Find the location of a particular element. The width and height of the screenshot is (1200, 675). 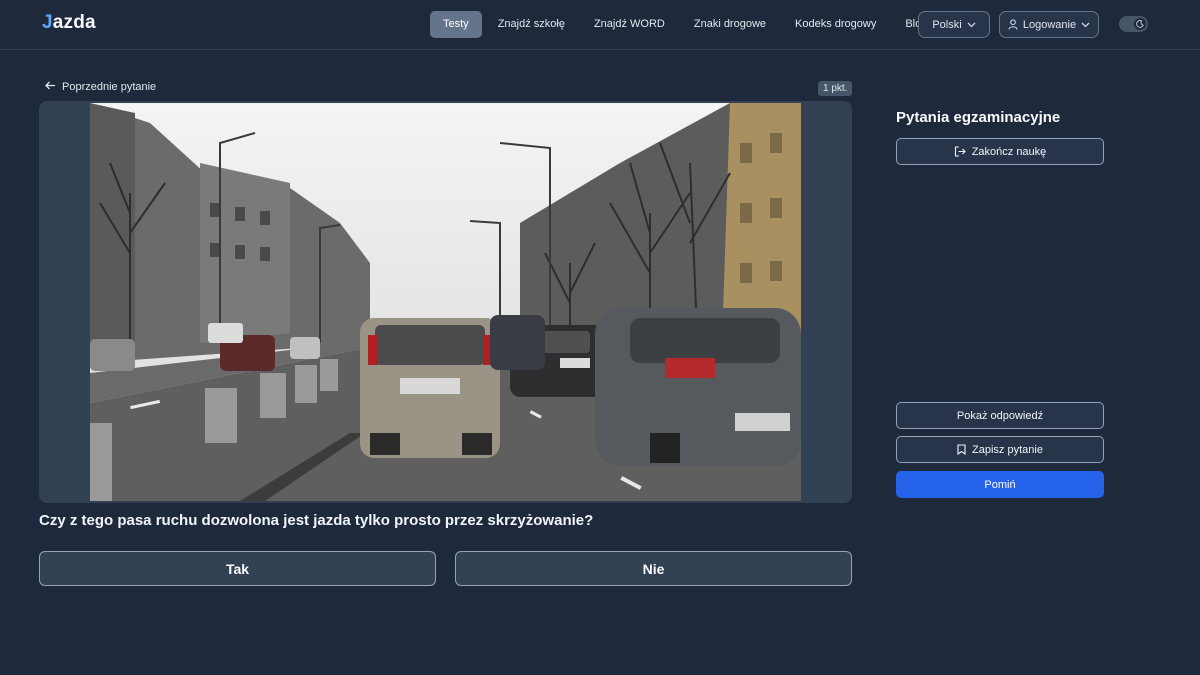

moon-icon is located at coordinates (1140, 24).